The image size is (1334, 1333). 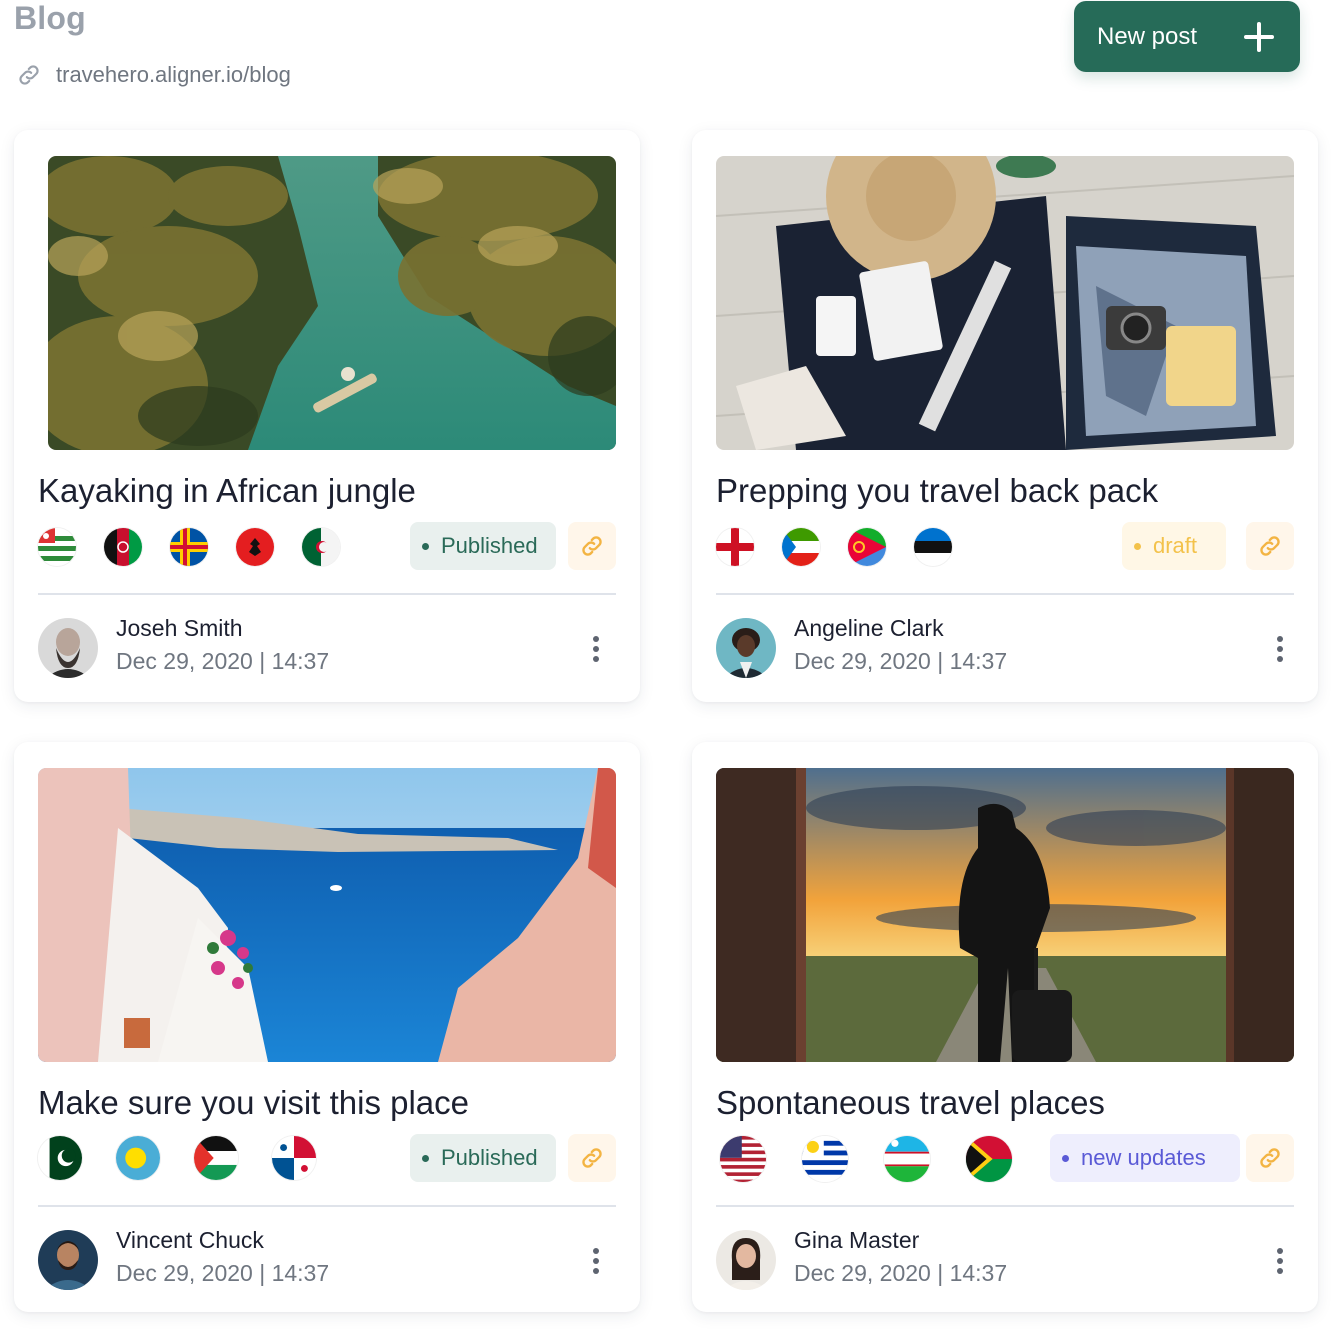 I want to click on afghanistan-flag, so click(x=123, y=547).